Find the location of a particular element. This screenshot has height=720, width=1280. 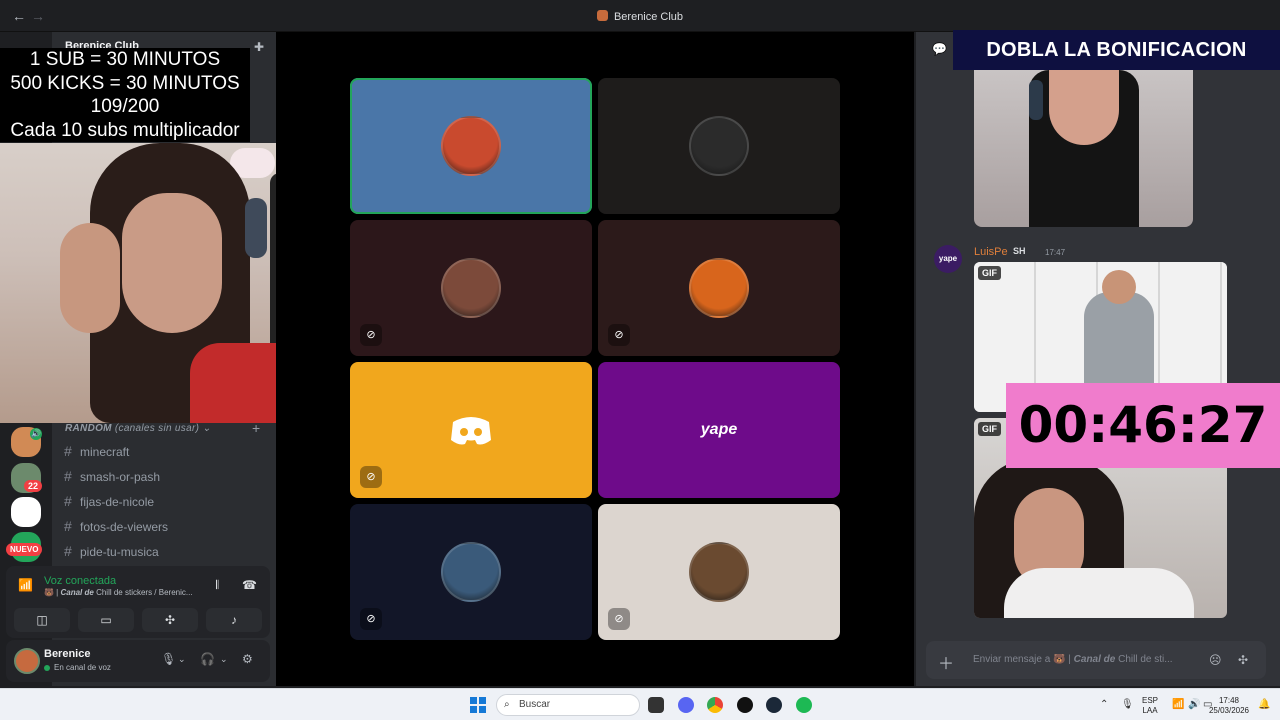

plus-icon: ＋ is located at coordinates (946, 662).